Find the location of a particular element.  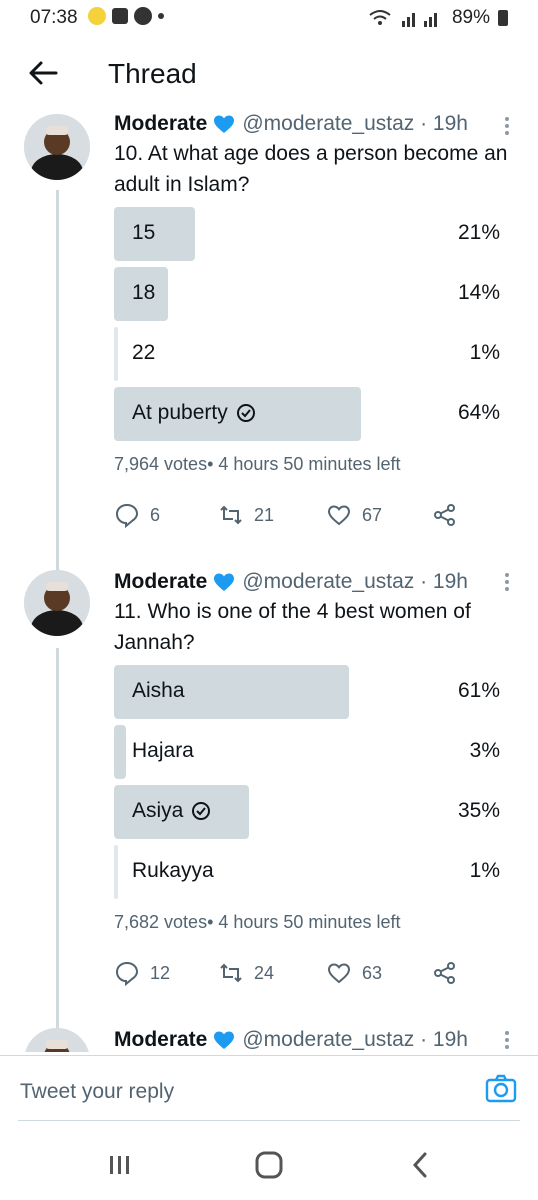

signal-icon is located at coordinates (419, 20).